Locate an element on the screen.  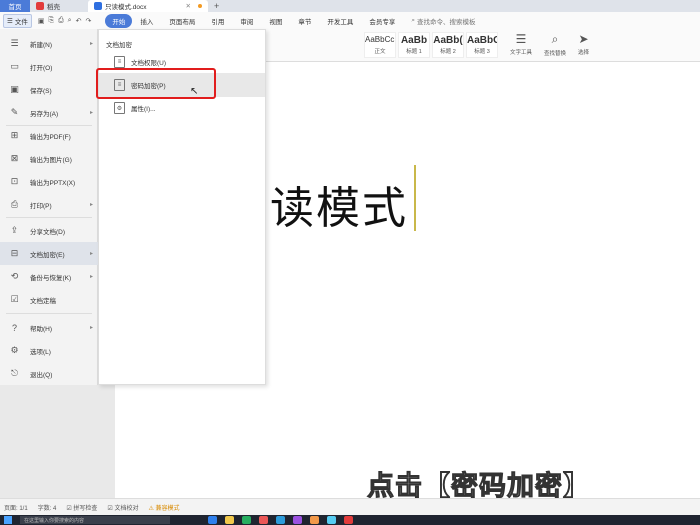
finalize-icon: ☑ is located at coordinates (14, 299).